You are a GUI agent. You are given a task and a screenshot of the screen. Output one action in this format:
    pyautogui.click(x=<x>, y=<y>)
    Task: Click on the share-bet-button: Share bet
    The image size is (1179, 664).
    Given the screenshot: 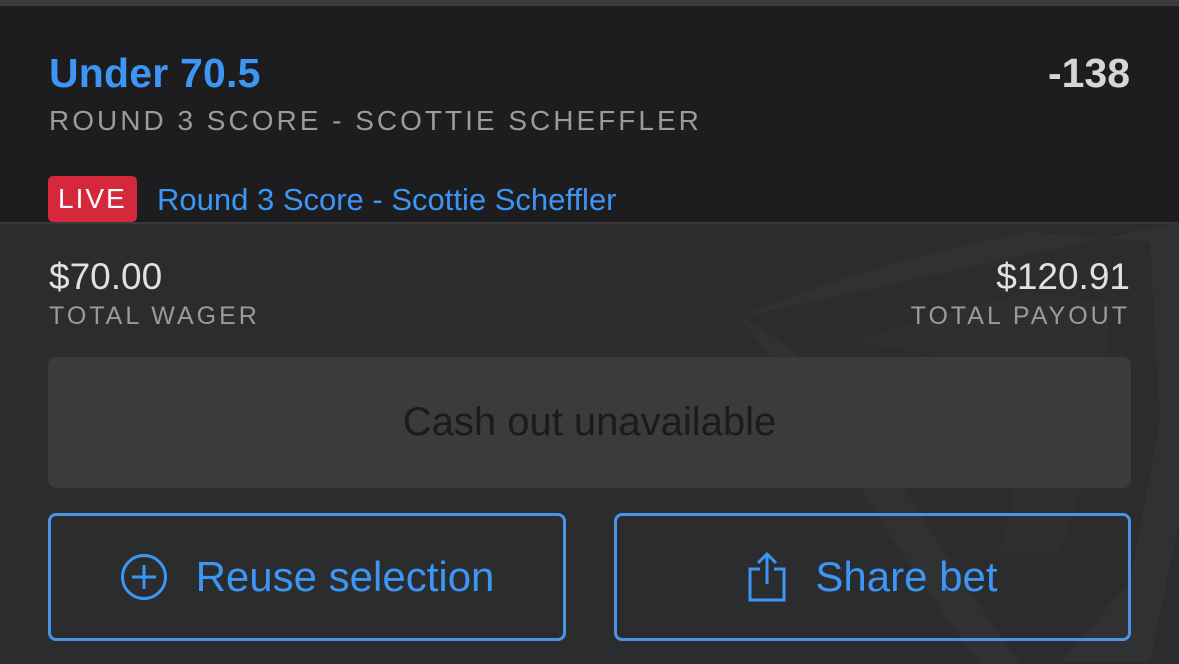 What is the action you would take?
    pyautogui.click(x=872, y=577)
    